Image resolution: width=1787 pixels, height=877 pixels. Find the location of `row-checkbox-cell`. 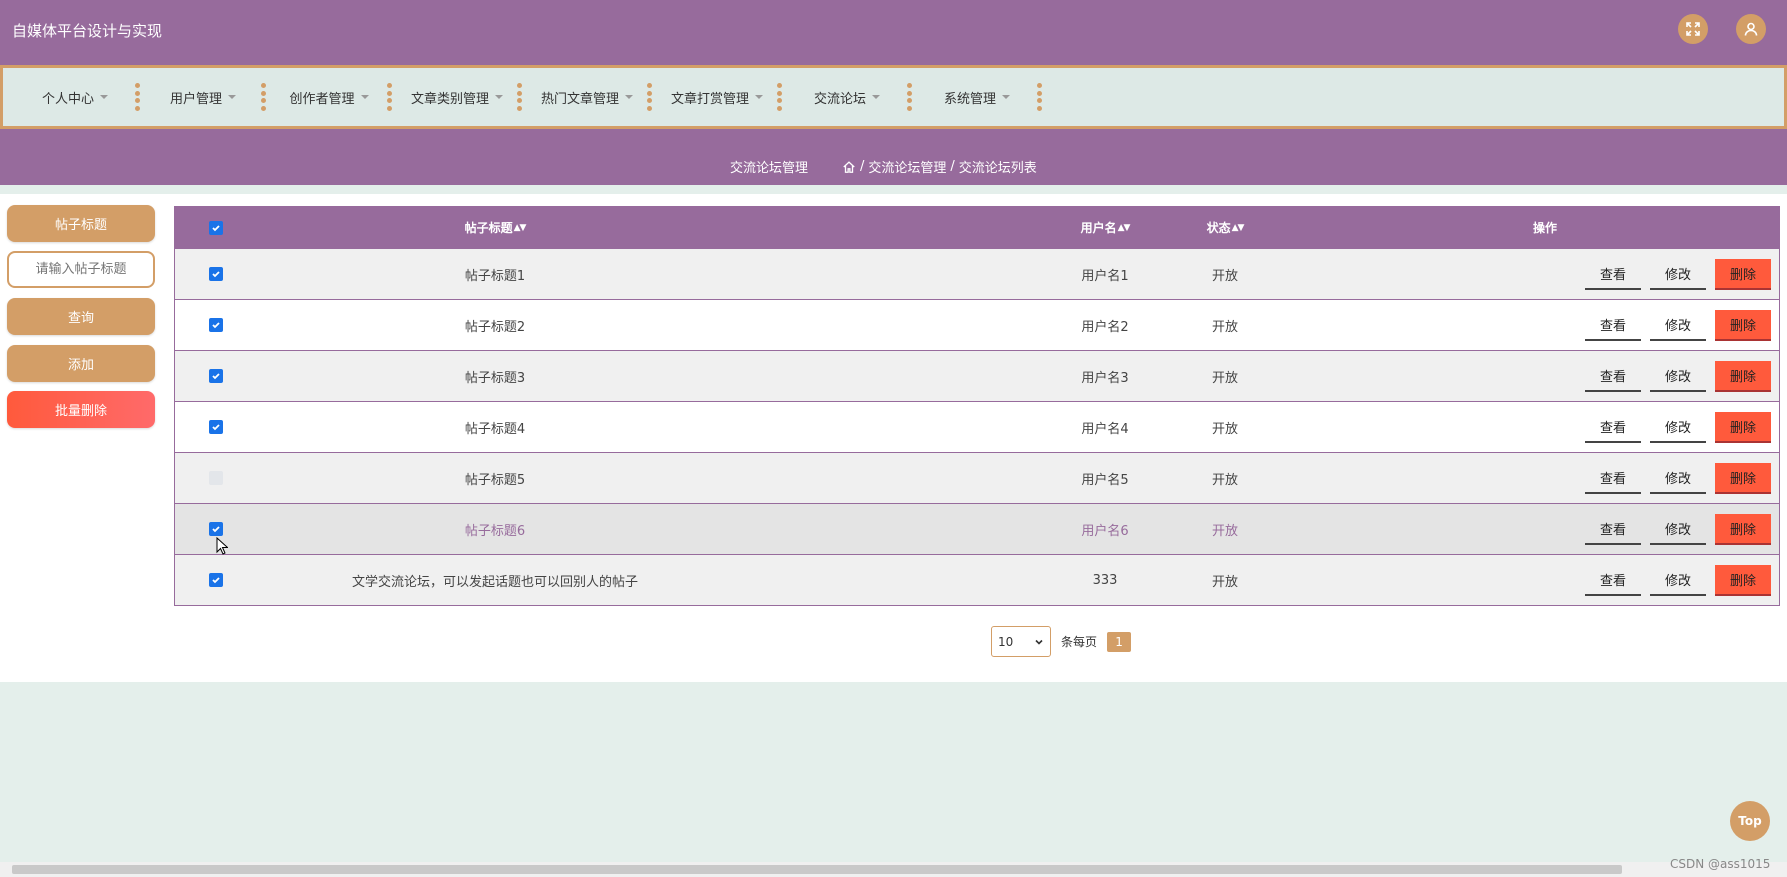

row-checkbox-cell is located at coordinates (216, 376).